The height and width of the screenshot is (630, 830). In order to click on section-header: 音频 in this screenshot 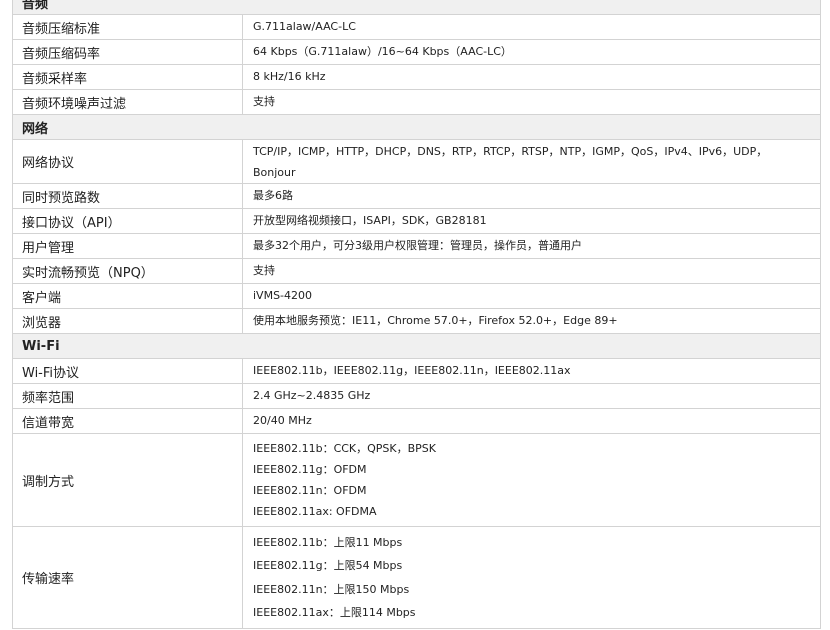, I will do `click(416, 7)`.